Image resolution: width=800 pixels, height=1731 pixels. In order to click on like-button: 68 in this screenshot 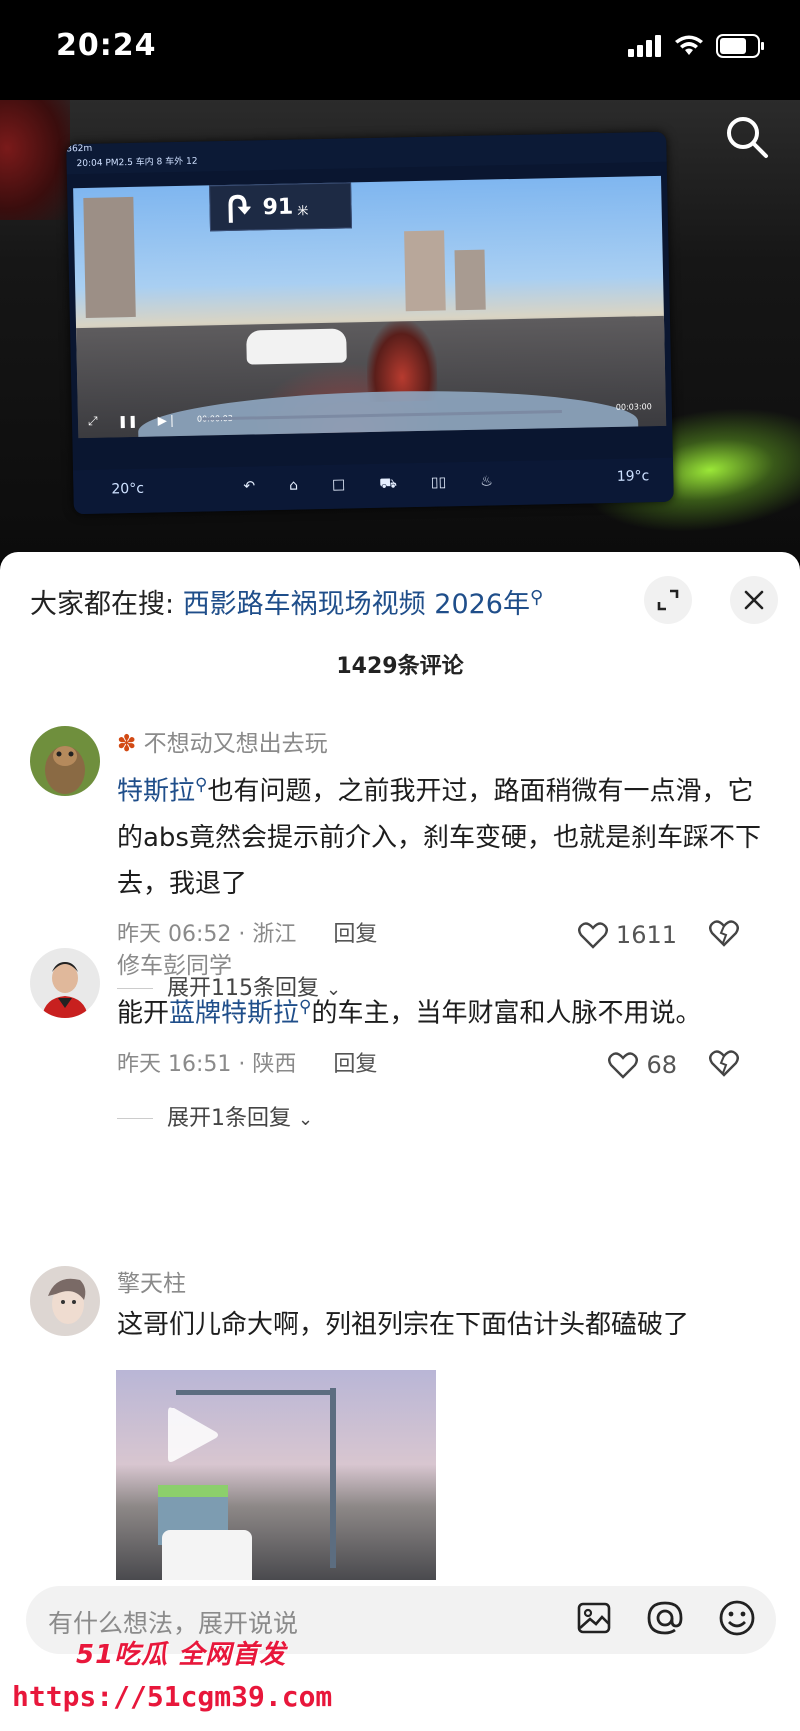, I will do `click(642, 1065)`.